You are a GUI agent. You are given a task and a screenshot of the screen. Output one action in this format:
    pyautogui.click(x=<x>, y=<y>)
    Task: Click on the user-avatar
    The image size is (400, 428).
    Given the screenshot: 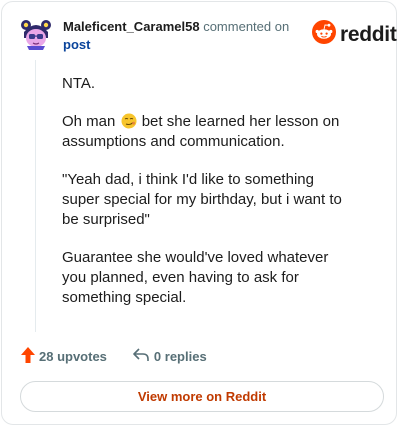 What is the action you would take?
    pyautogui.click(x=36, y=33)
    